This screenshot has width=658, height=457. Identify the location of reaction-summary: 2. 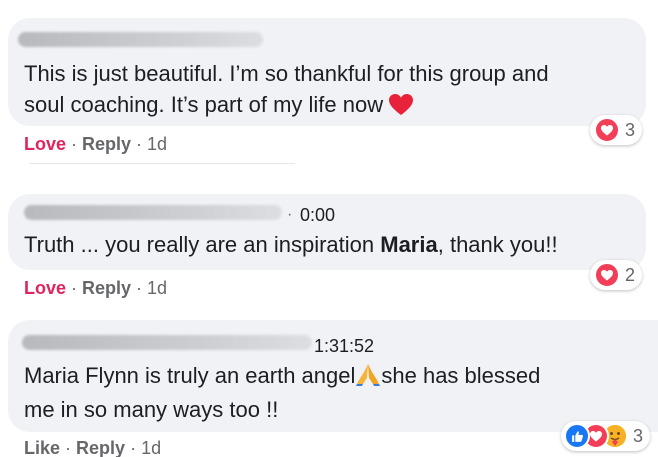
(616, 275).